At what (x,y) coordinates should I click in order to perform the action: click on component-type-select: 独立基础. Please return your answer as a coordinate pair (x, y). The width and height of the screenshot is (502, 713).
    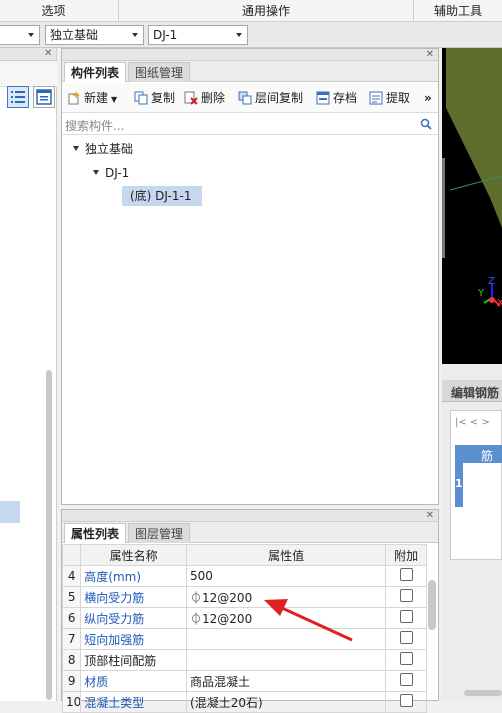
    Looking at the image, I should click on (94, 35).